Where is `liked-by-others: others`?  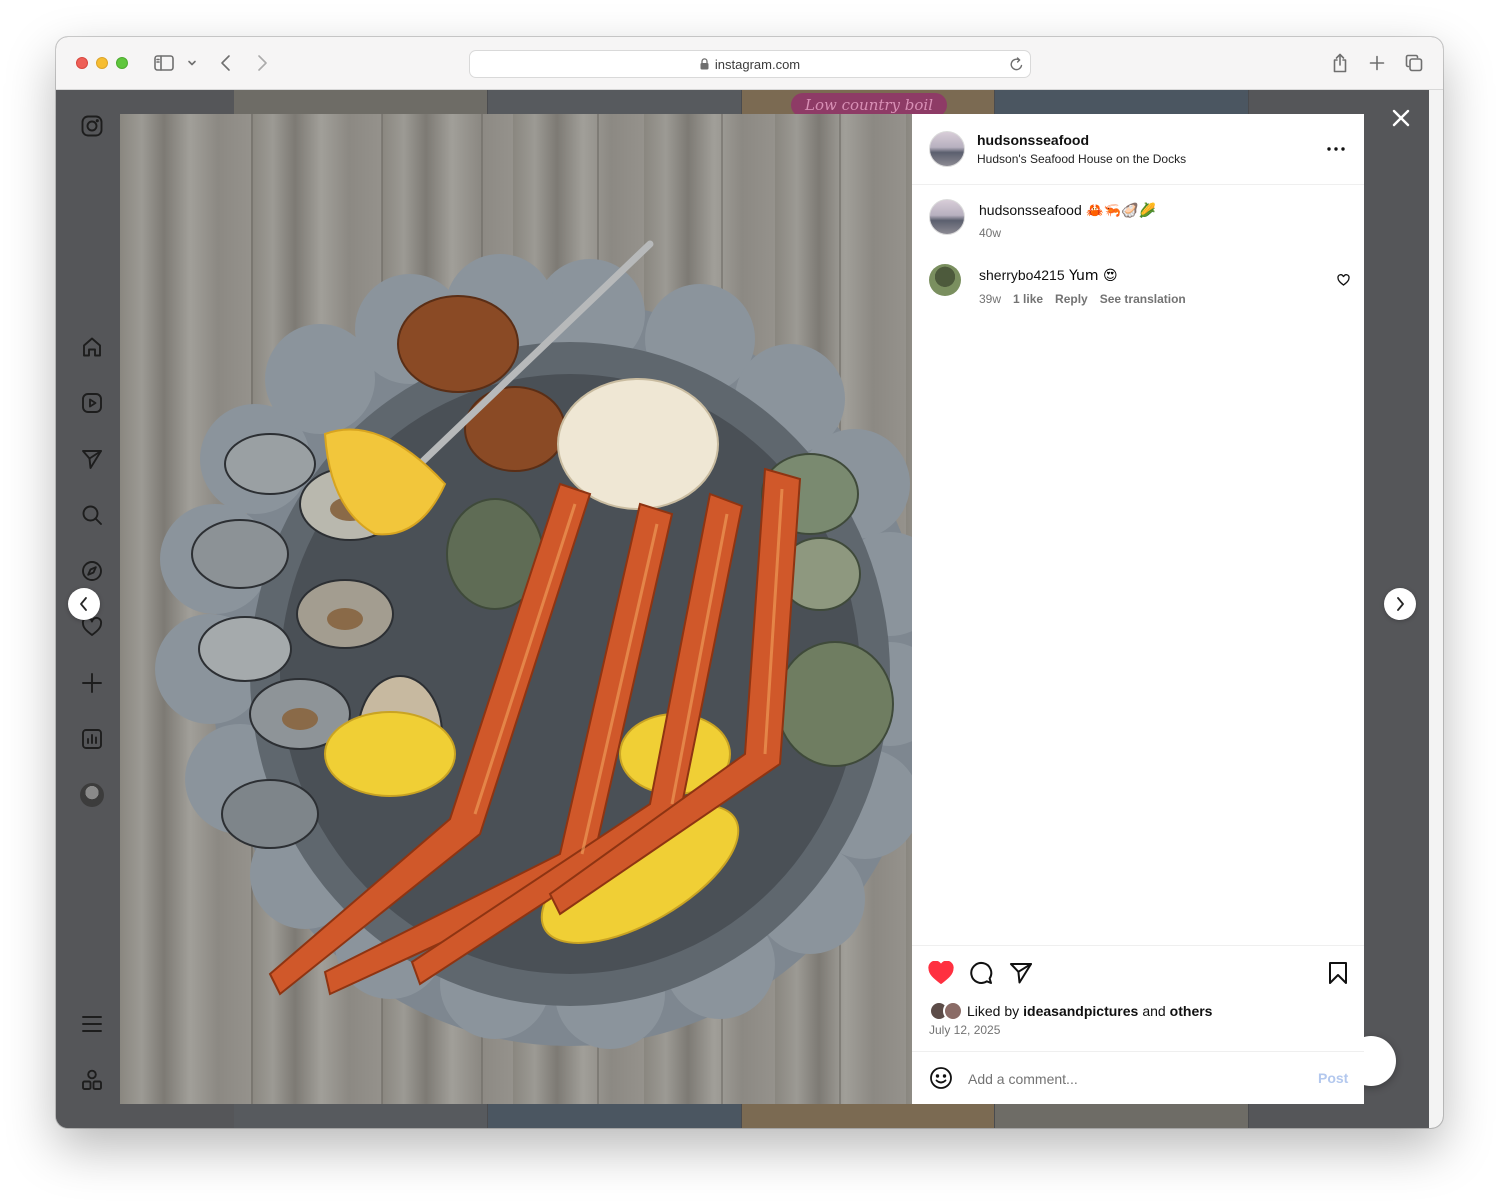 liked-by-others: others is located at coordinates (1191, 1011).